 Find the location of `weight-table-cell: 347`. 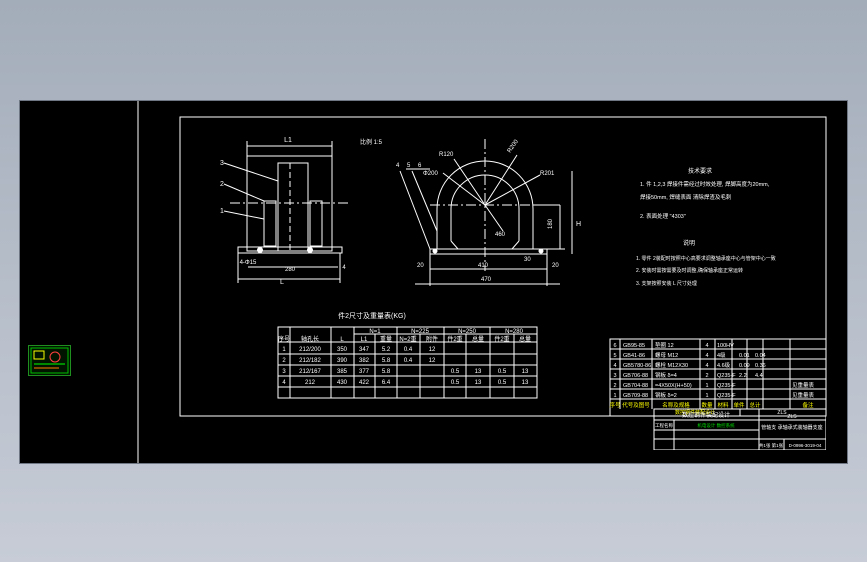

weight-table-cell: 347 is located at coordinates (364, 350).